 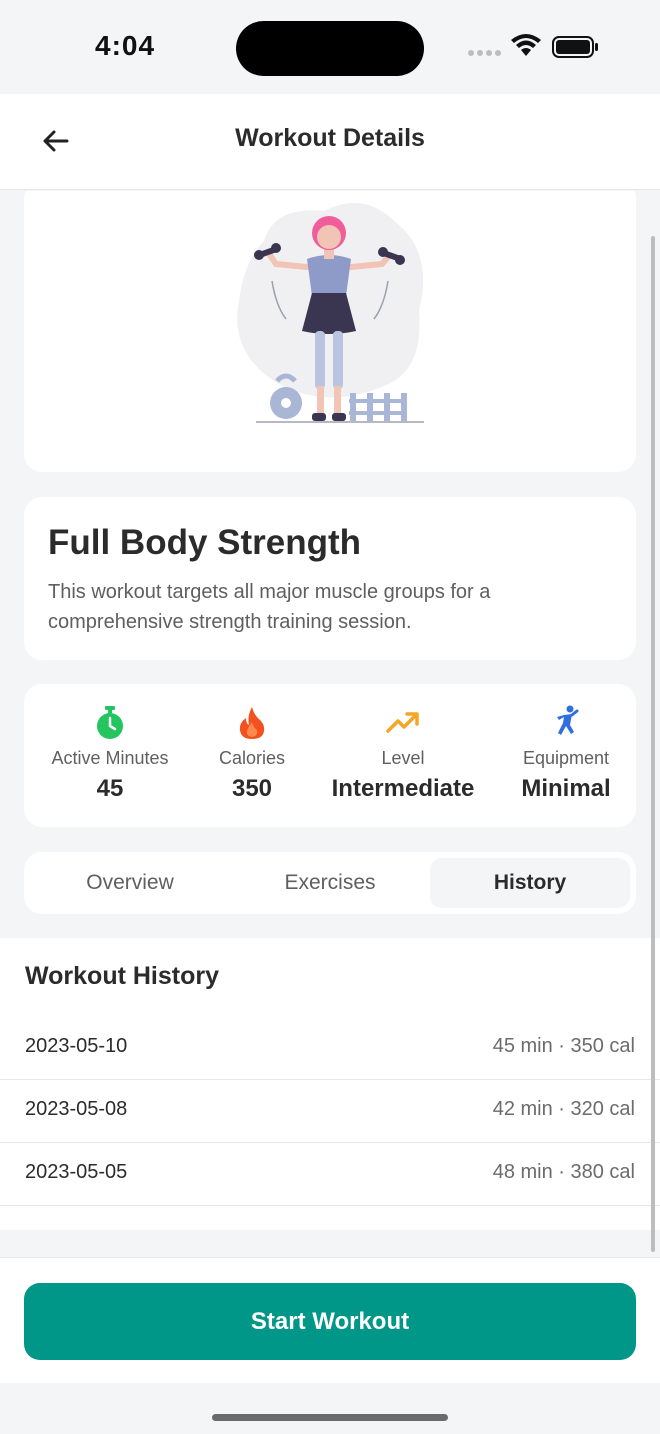 What do you see at coordinates (330, 1111) in the screenshot?
I see `history-row: 2023-05-08 42 min · 320 cal` at bounding box center [330, 1111].